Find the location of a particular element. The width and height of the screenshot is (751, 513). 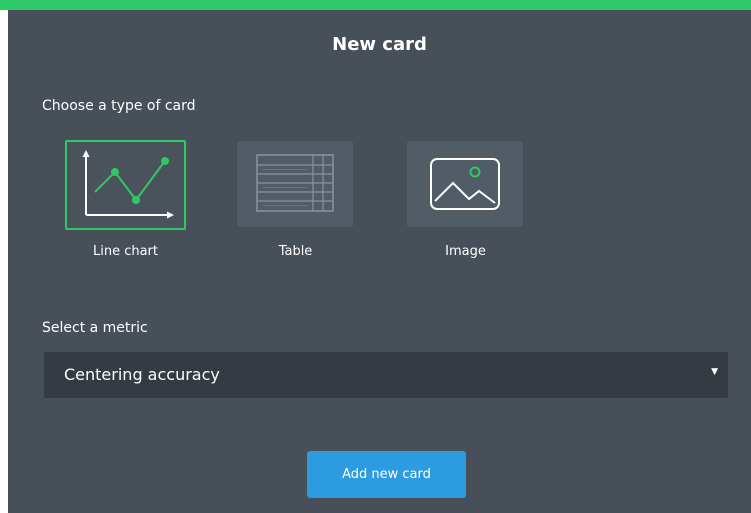

metric-select: Centering accuracy ▼ is located at coordinates (386, 375).